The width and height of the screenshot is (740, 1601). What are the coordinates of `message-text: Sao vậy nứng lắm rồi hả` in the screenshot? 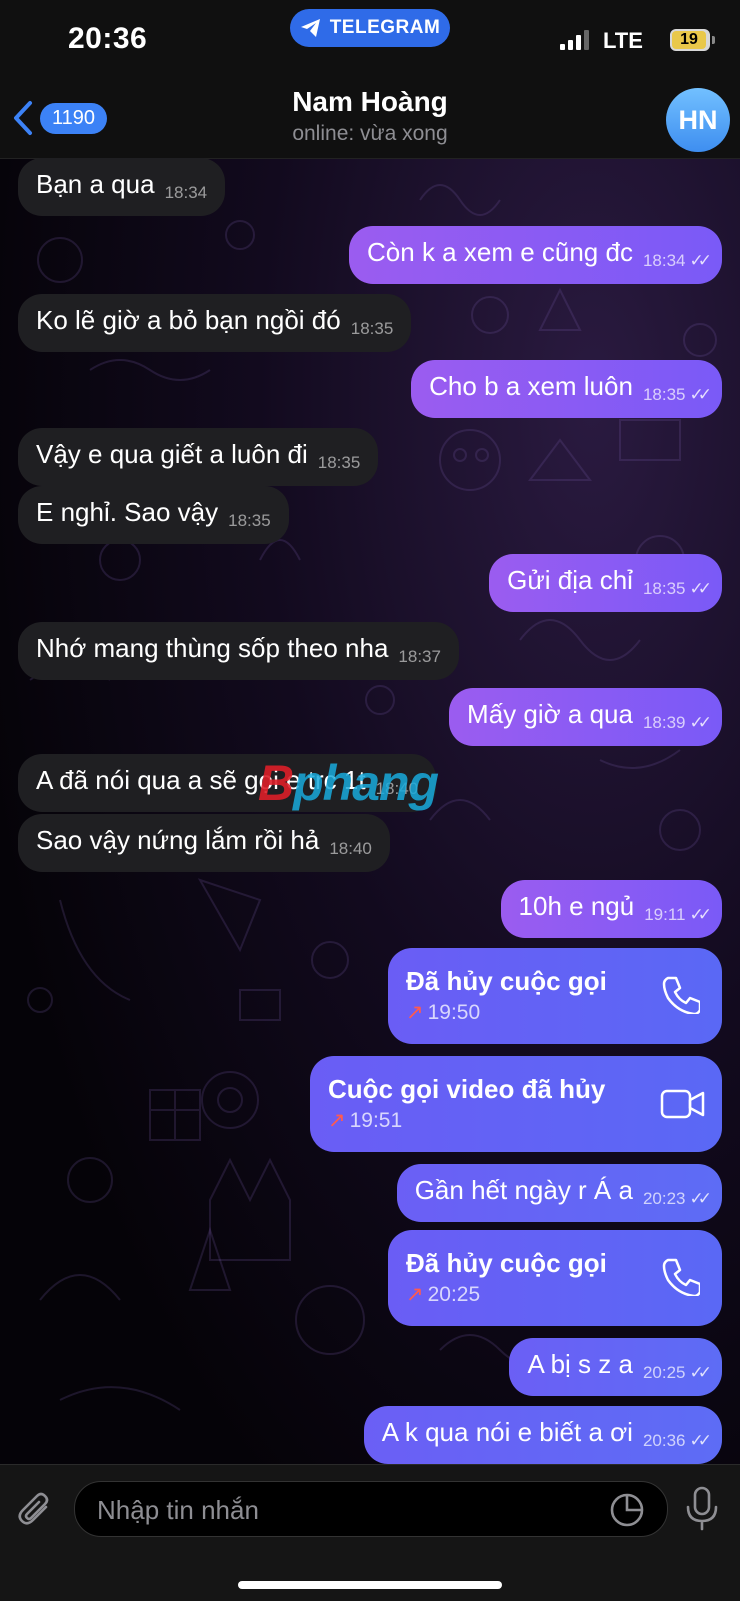 It's located at (178, 840).